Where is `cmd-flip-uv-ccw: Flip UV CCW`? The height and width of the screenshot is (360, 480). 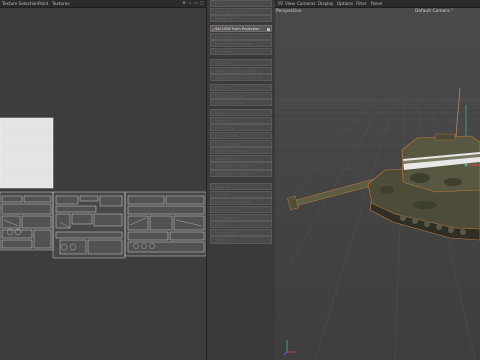 cmd-flip-uv-ccw: Flip UV CCW is located at coordinates (241, 135).